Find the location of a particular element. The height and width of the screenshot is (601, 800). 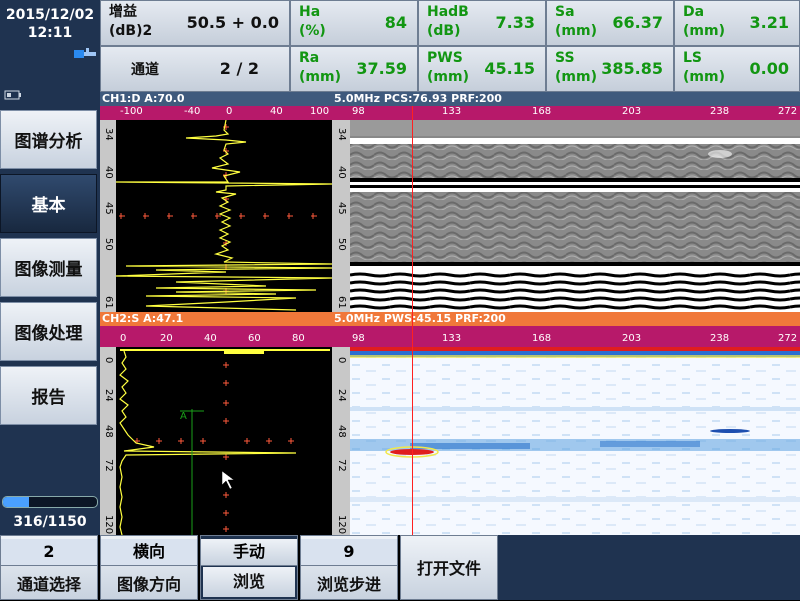

gain-value: 50.5 + 0.0 is located at coordinates (232, 22).